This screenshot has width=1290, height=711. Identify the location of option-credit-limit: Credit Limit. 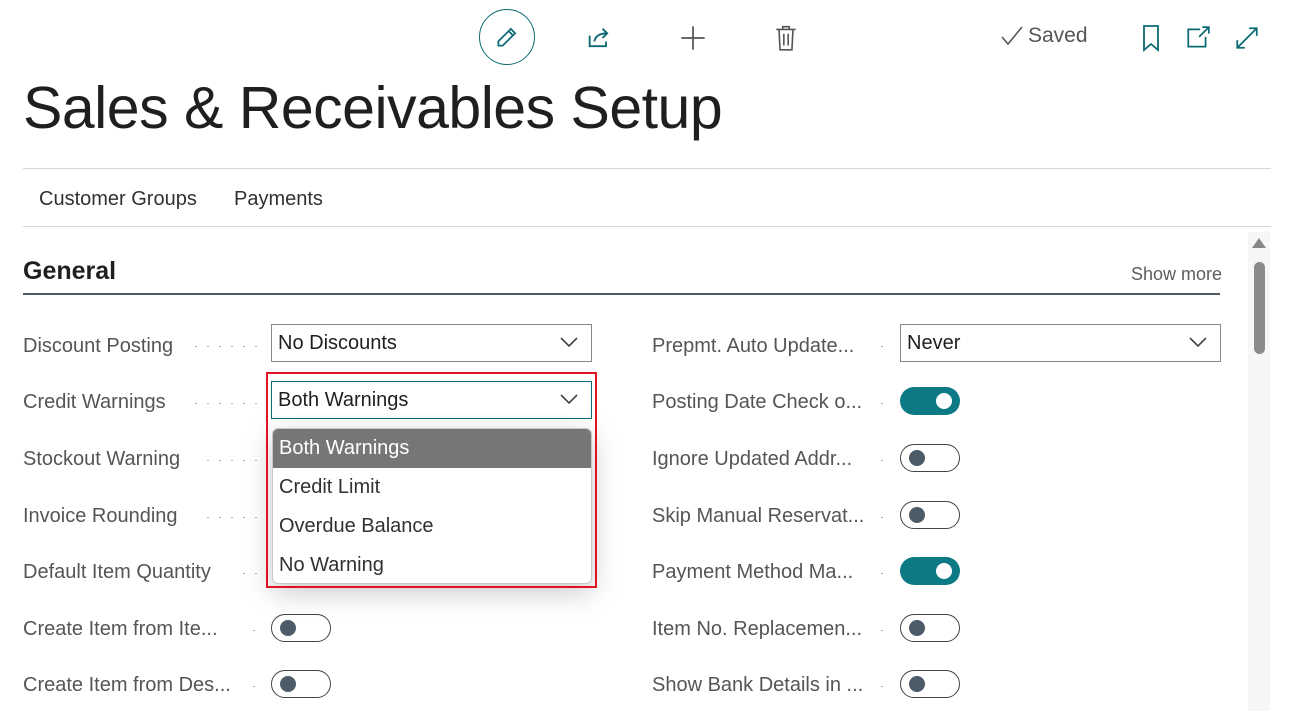
(432, 487).